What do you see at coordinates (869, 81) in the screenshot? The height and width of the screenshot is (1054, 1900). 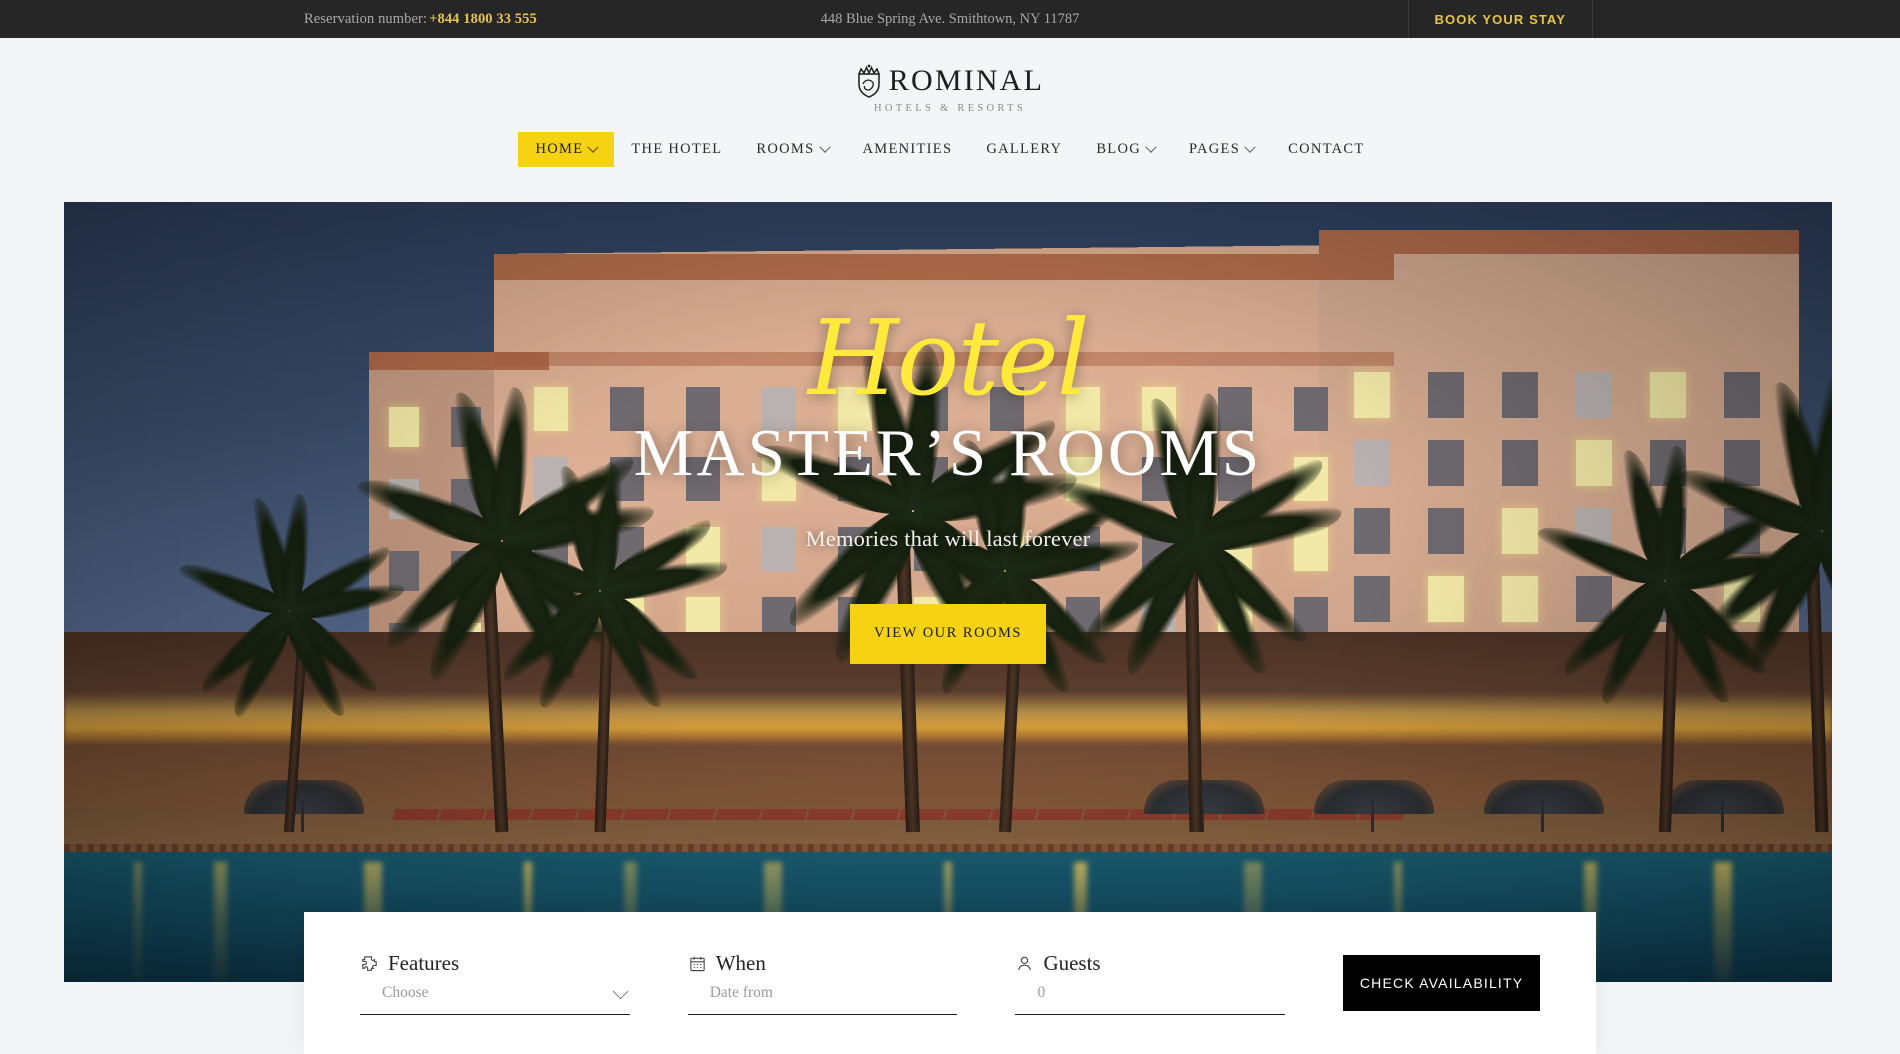 I see `crown-shield-icon` at bounding box center [869, 81].